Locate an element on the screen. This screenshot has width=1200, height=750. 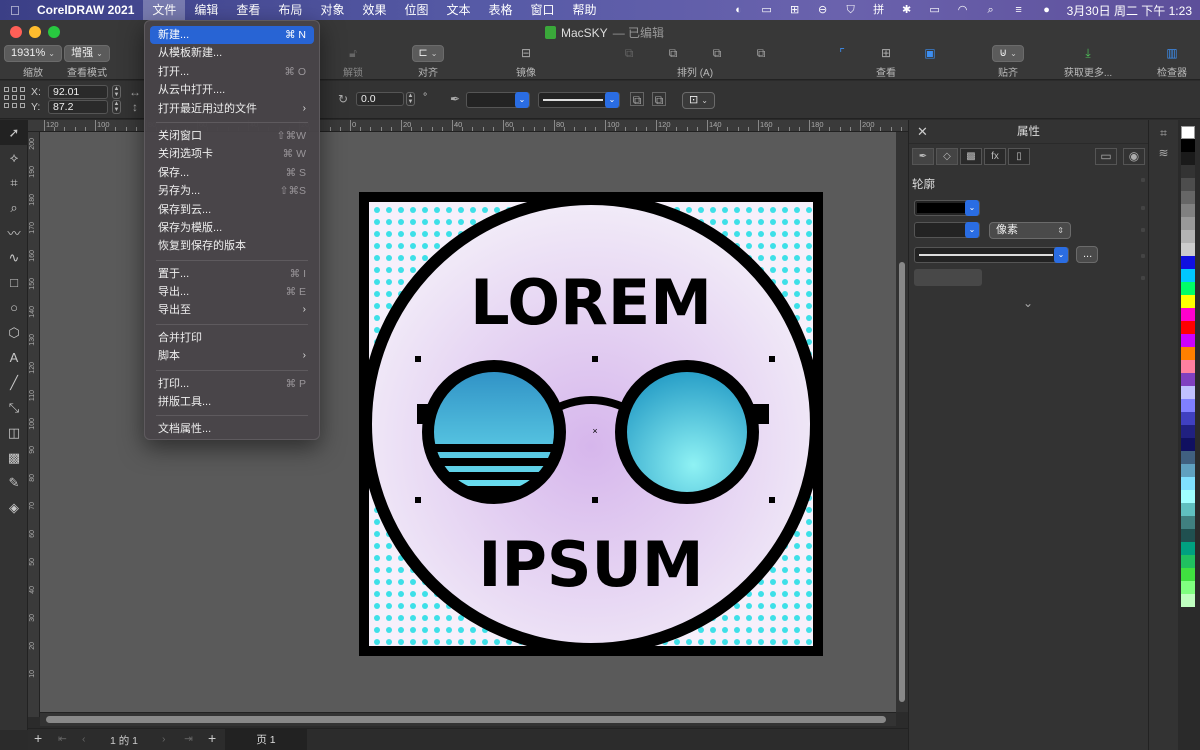
file-menu-item: 置于... ⌘ I is located at coordinates (232, 274).